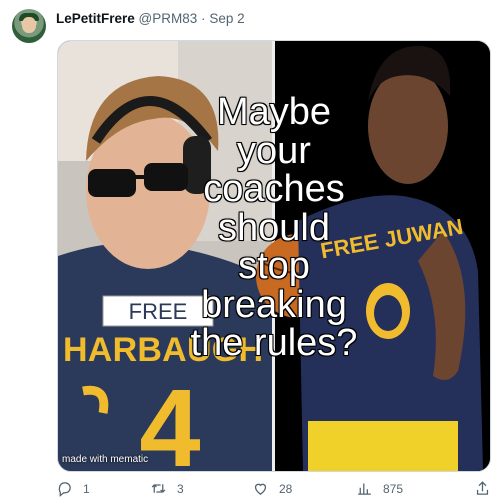  What do you see at coordinates (95, 18) in the screenshot?
I see `author-name: LePetitFrere` at bounding box center [95, 18].